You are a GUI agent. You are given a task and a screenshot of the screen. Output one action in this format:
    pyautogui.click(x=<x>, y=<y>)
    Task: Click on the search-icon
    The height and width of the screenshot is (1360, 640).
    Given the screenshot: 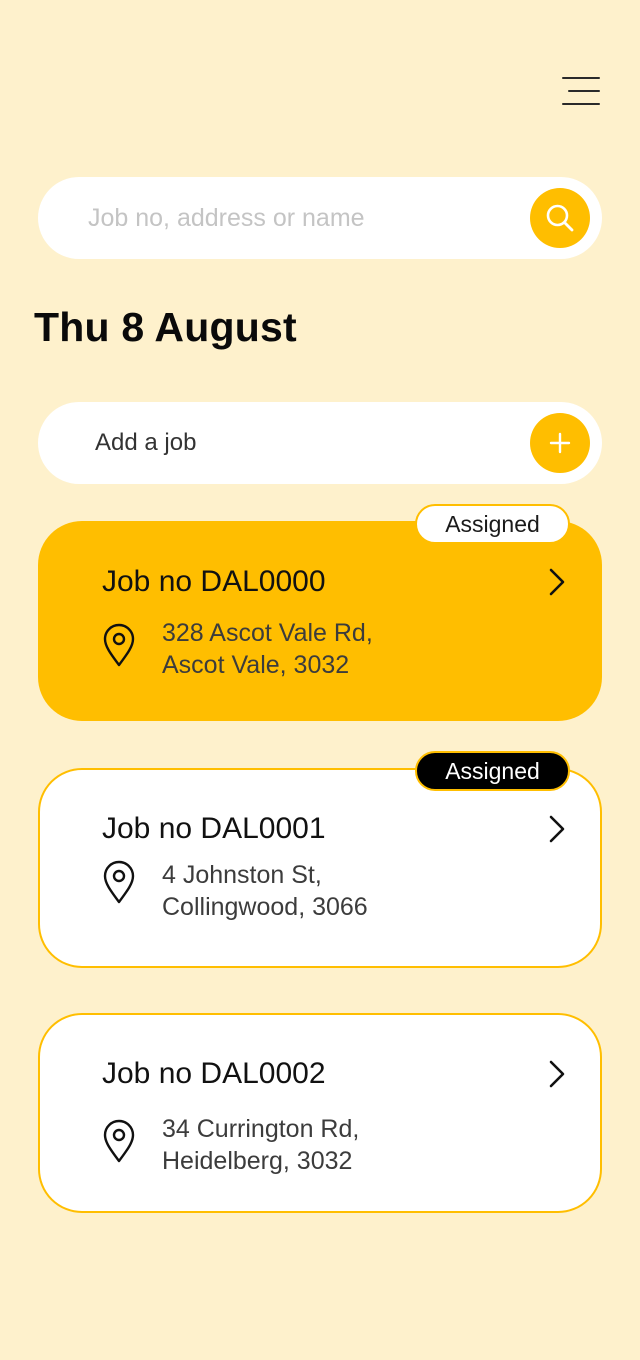 What is the action you would take?
    pyautogui.click(x=560, y=218)
    